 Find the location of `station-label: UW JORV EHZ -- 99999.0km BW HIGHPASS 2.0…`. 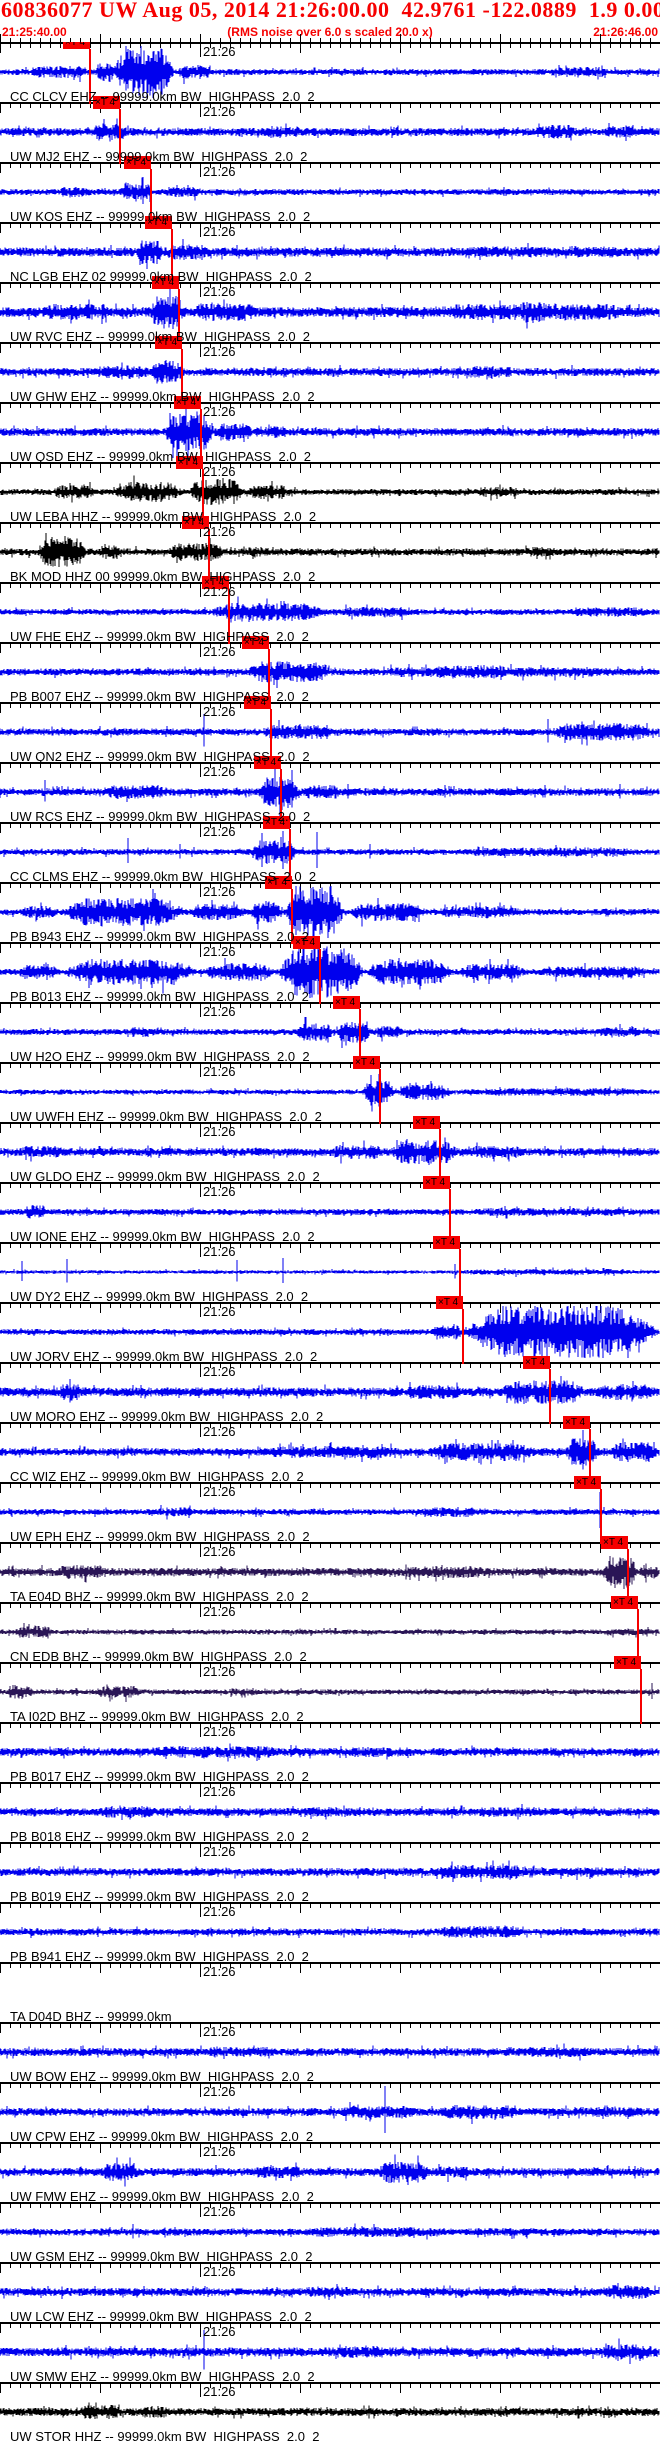

station-label: UW JORV EHZ -- 99999.0km BW HIGHPASS 2.0… is located at coordinates (164, 1356).